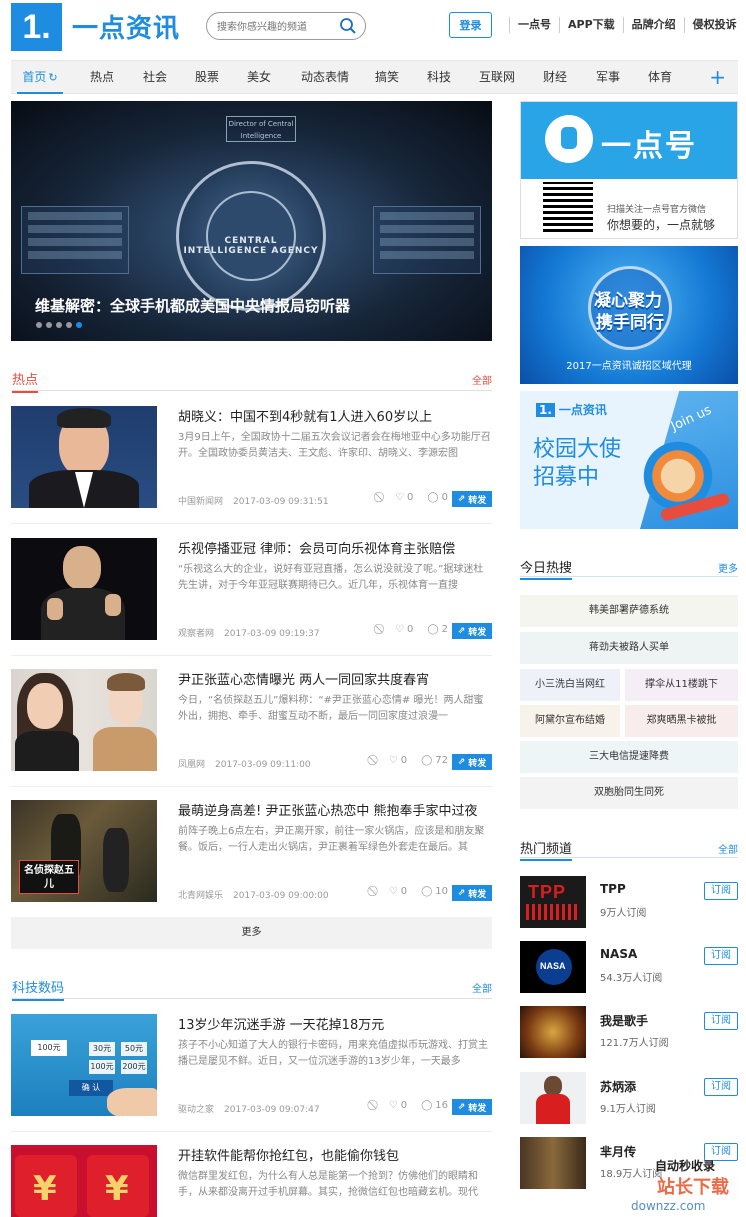  What do you see at coordinates (434, 891) in the screenshot?
I see `comment-stat: ◯ 10` at bounding box center [434, 891].